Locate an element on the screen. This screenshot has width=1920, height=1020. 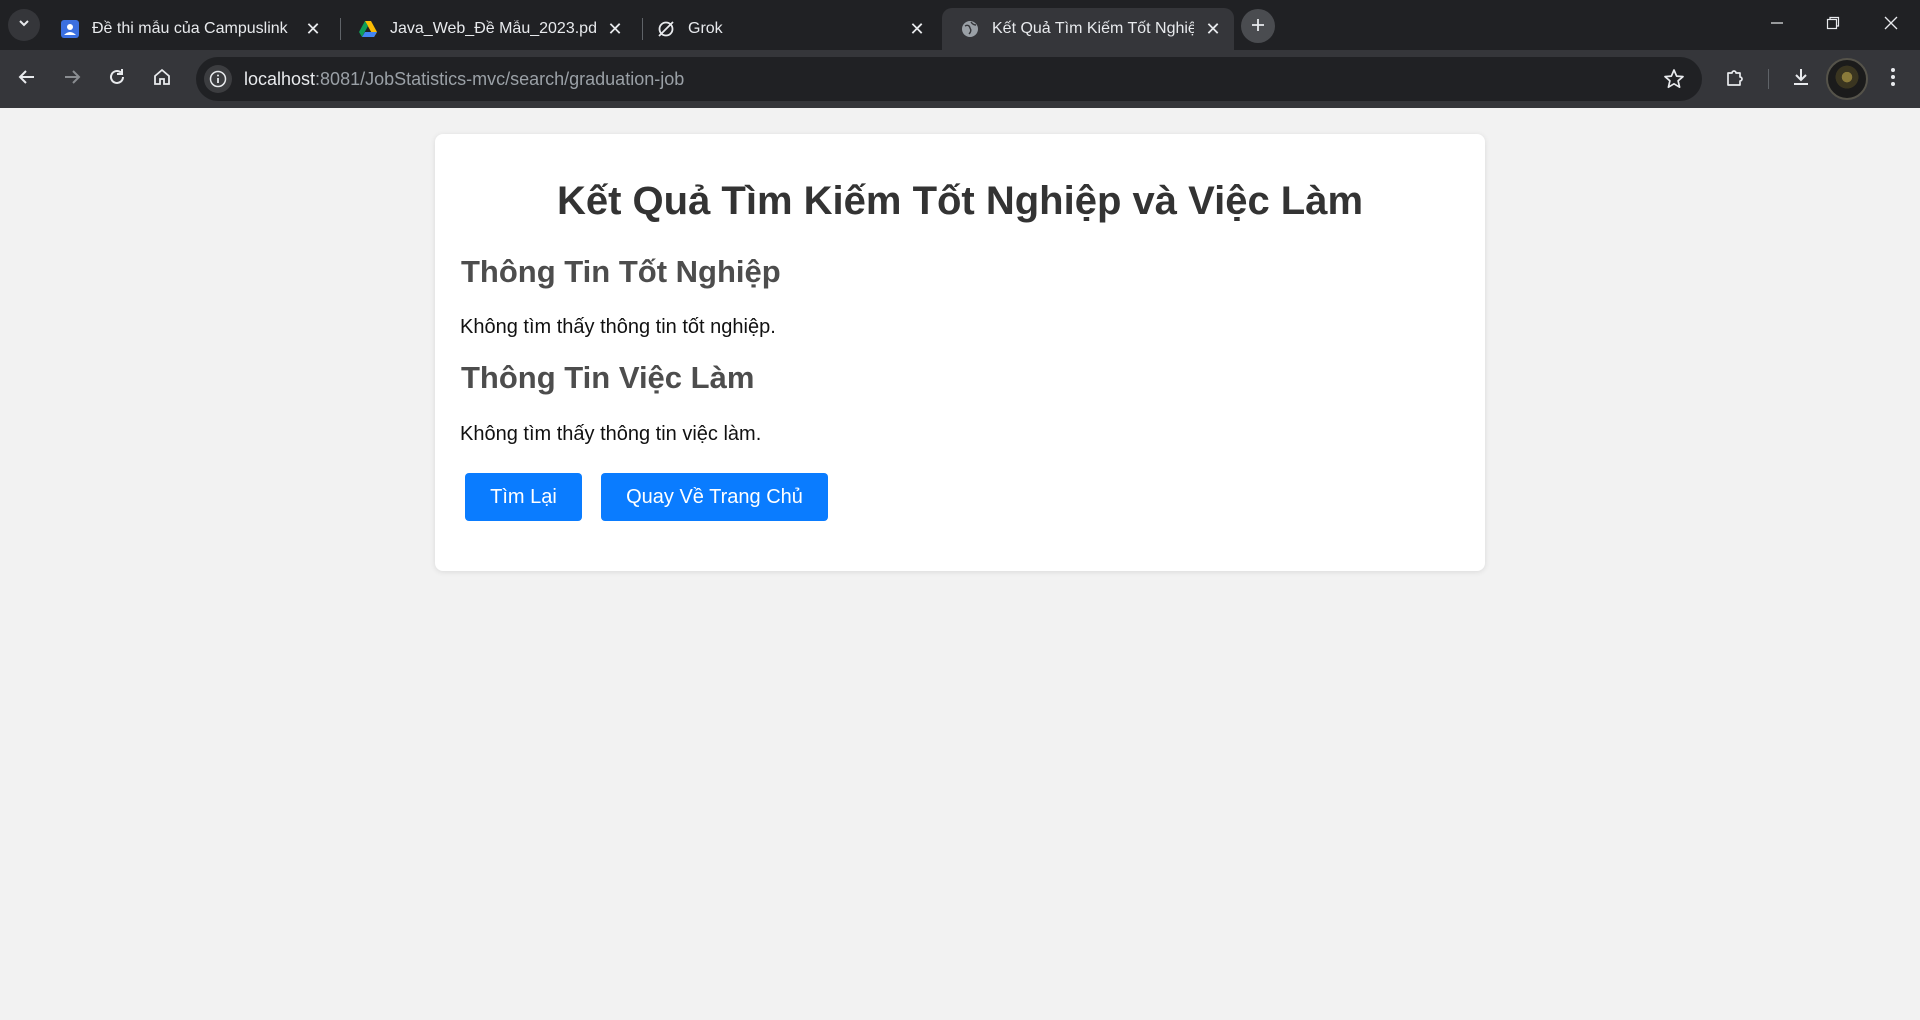
reload-button is located at coordinates (117, 79).